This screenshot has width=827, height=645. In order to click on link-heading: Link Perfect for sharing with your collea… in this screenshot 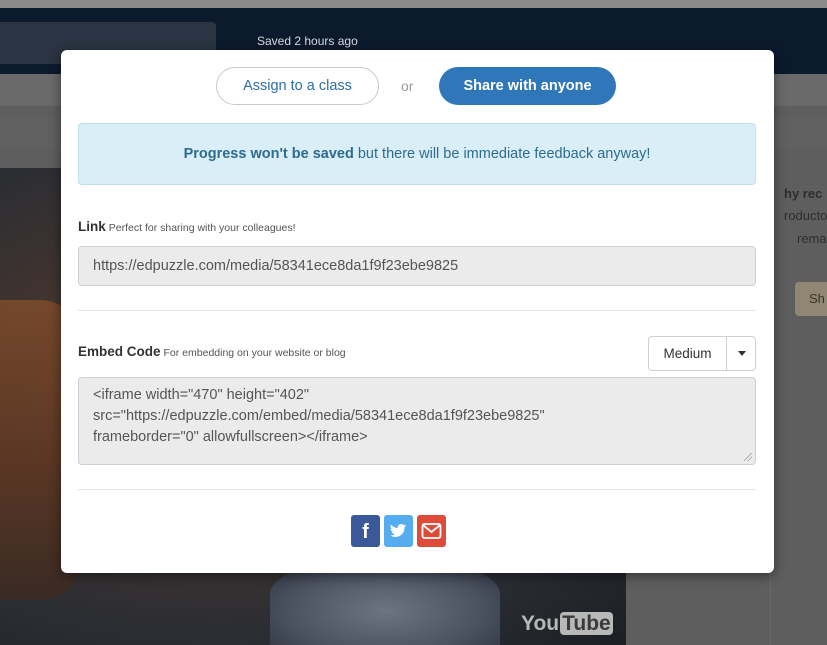, I will do `click(187, 226)`.